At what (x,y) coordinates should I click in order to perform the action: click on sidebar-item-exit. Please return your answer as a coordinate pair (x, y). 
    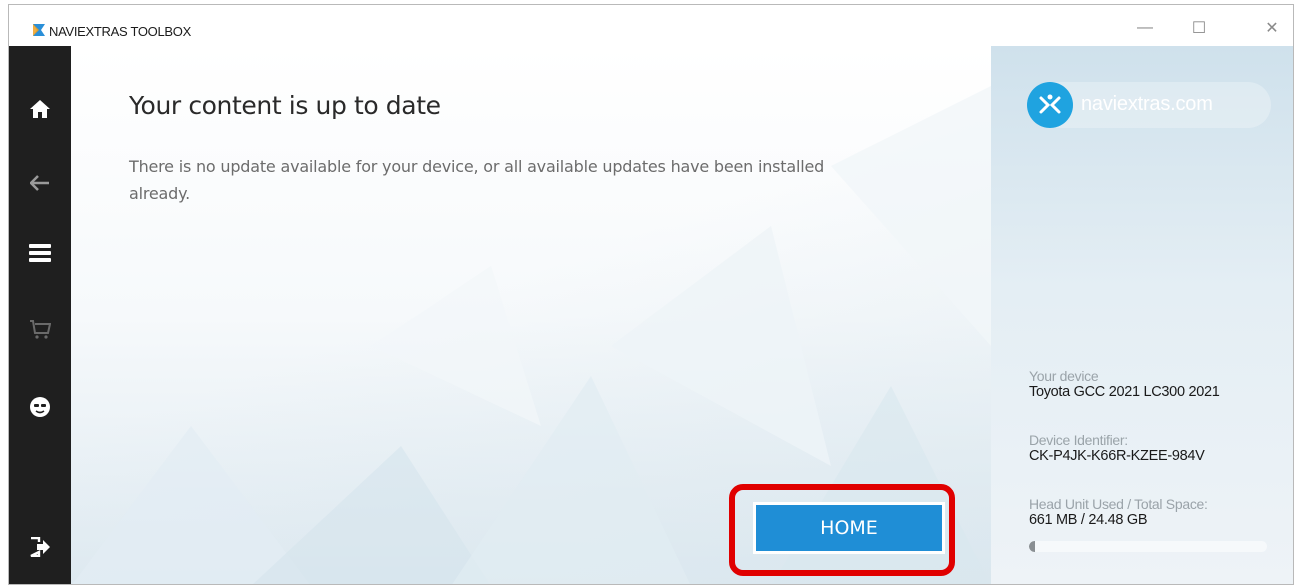
    Looking at the image, I should click on (40, 547).